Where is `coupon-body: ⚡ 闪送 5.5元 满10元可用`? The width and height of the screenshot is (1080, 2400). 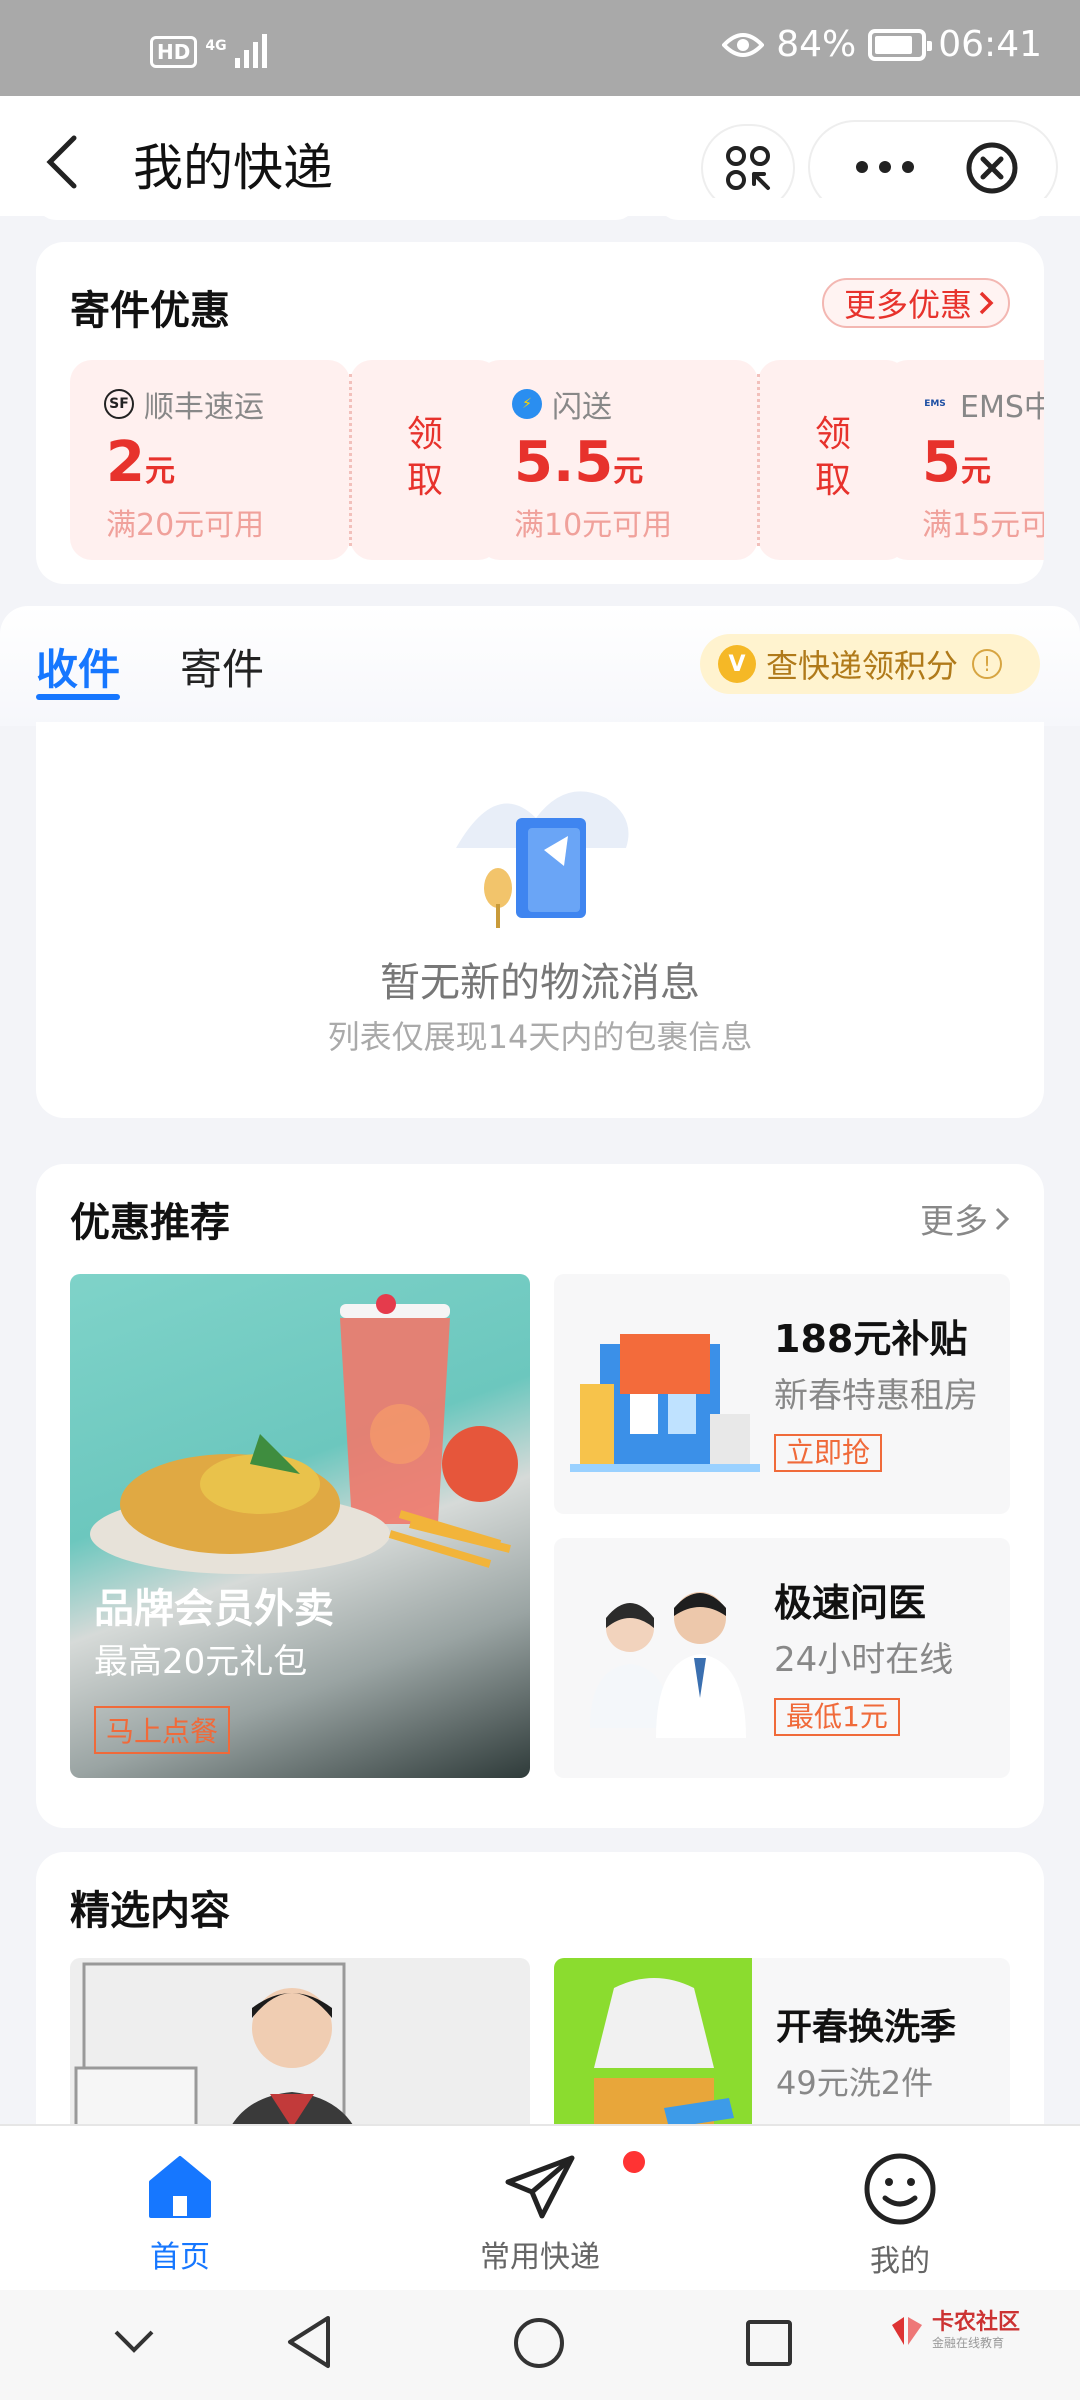 coupon-body: ⚡ 闪送 5.5元 满10元可用 is located at coordinates (618, 460).